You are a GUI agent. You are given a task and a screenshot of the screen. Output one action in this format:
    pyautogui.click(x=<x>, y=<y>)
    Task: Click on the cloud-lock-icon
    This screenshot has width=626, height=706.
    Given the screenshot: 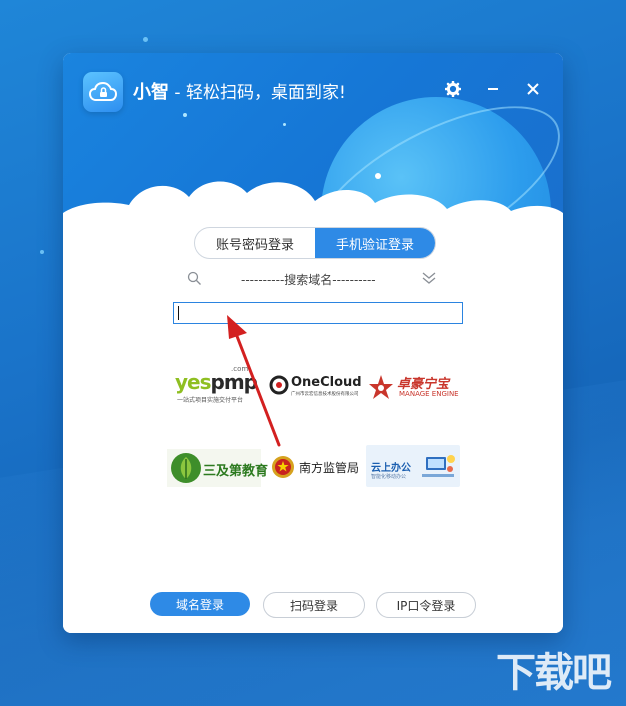 What is the action you would take?
    pyautogui.click(x=103, y=91)
    